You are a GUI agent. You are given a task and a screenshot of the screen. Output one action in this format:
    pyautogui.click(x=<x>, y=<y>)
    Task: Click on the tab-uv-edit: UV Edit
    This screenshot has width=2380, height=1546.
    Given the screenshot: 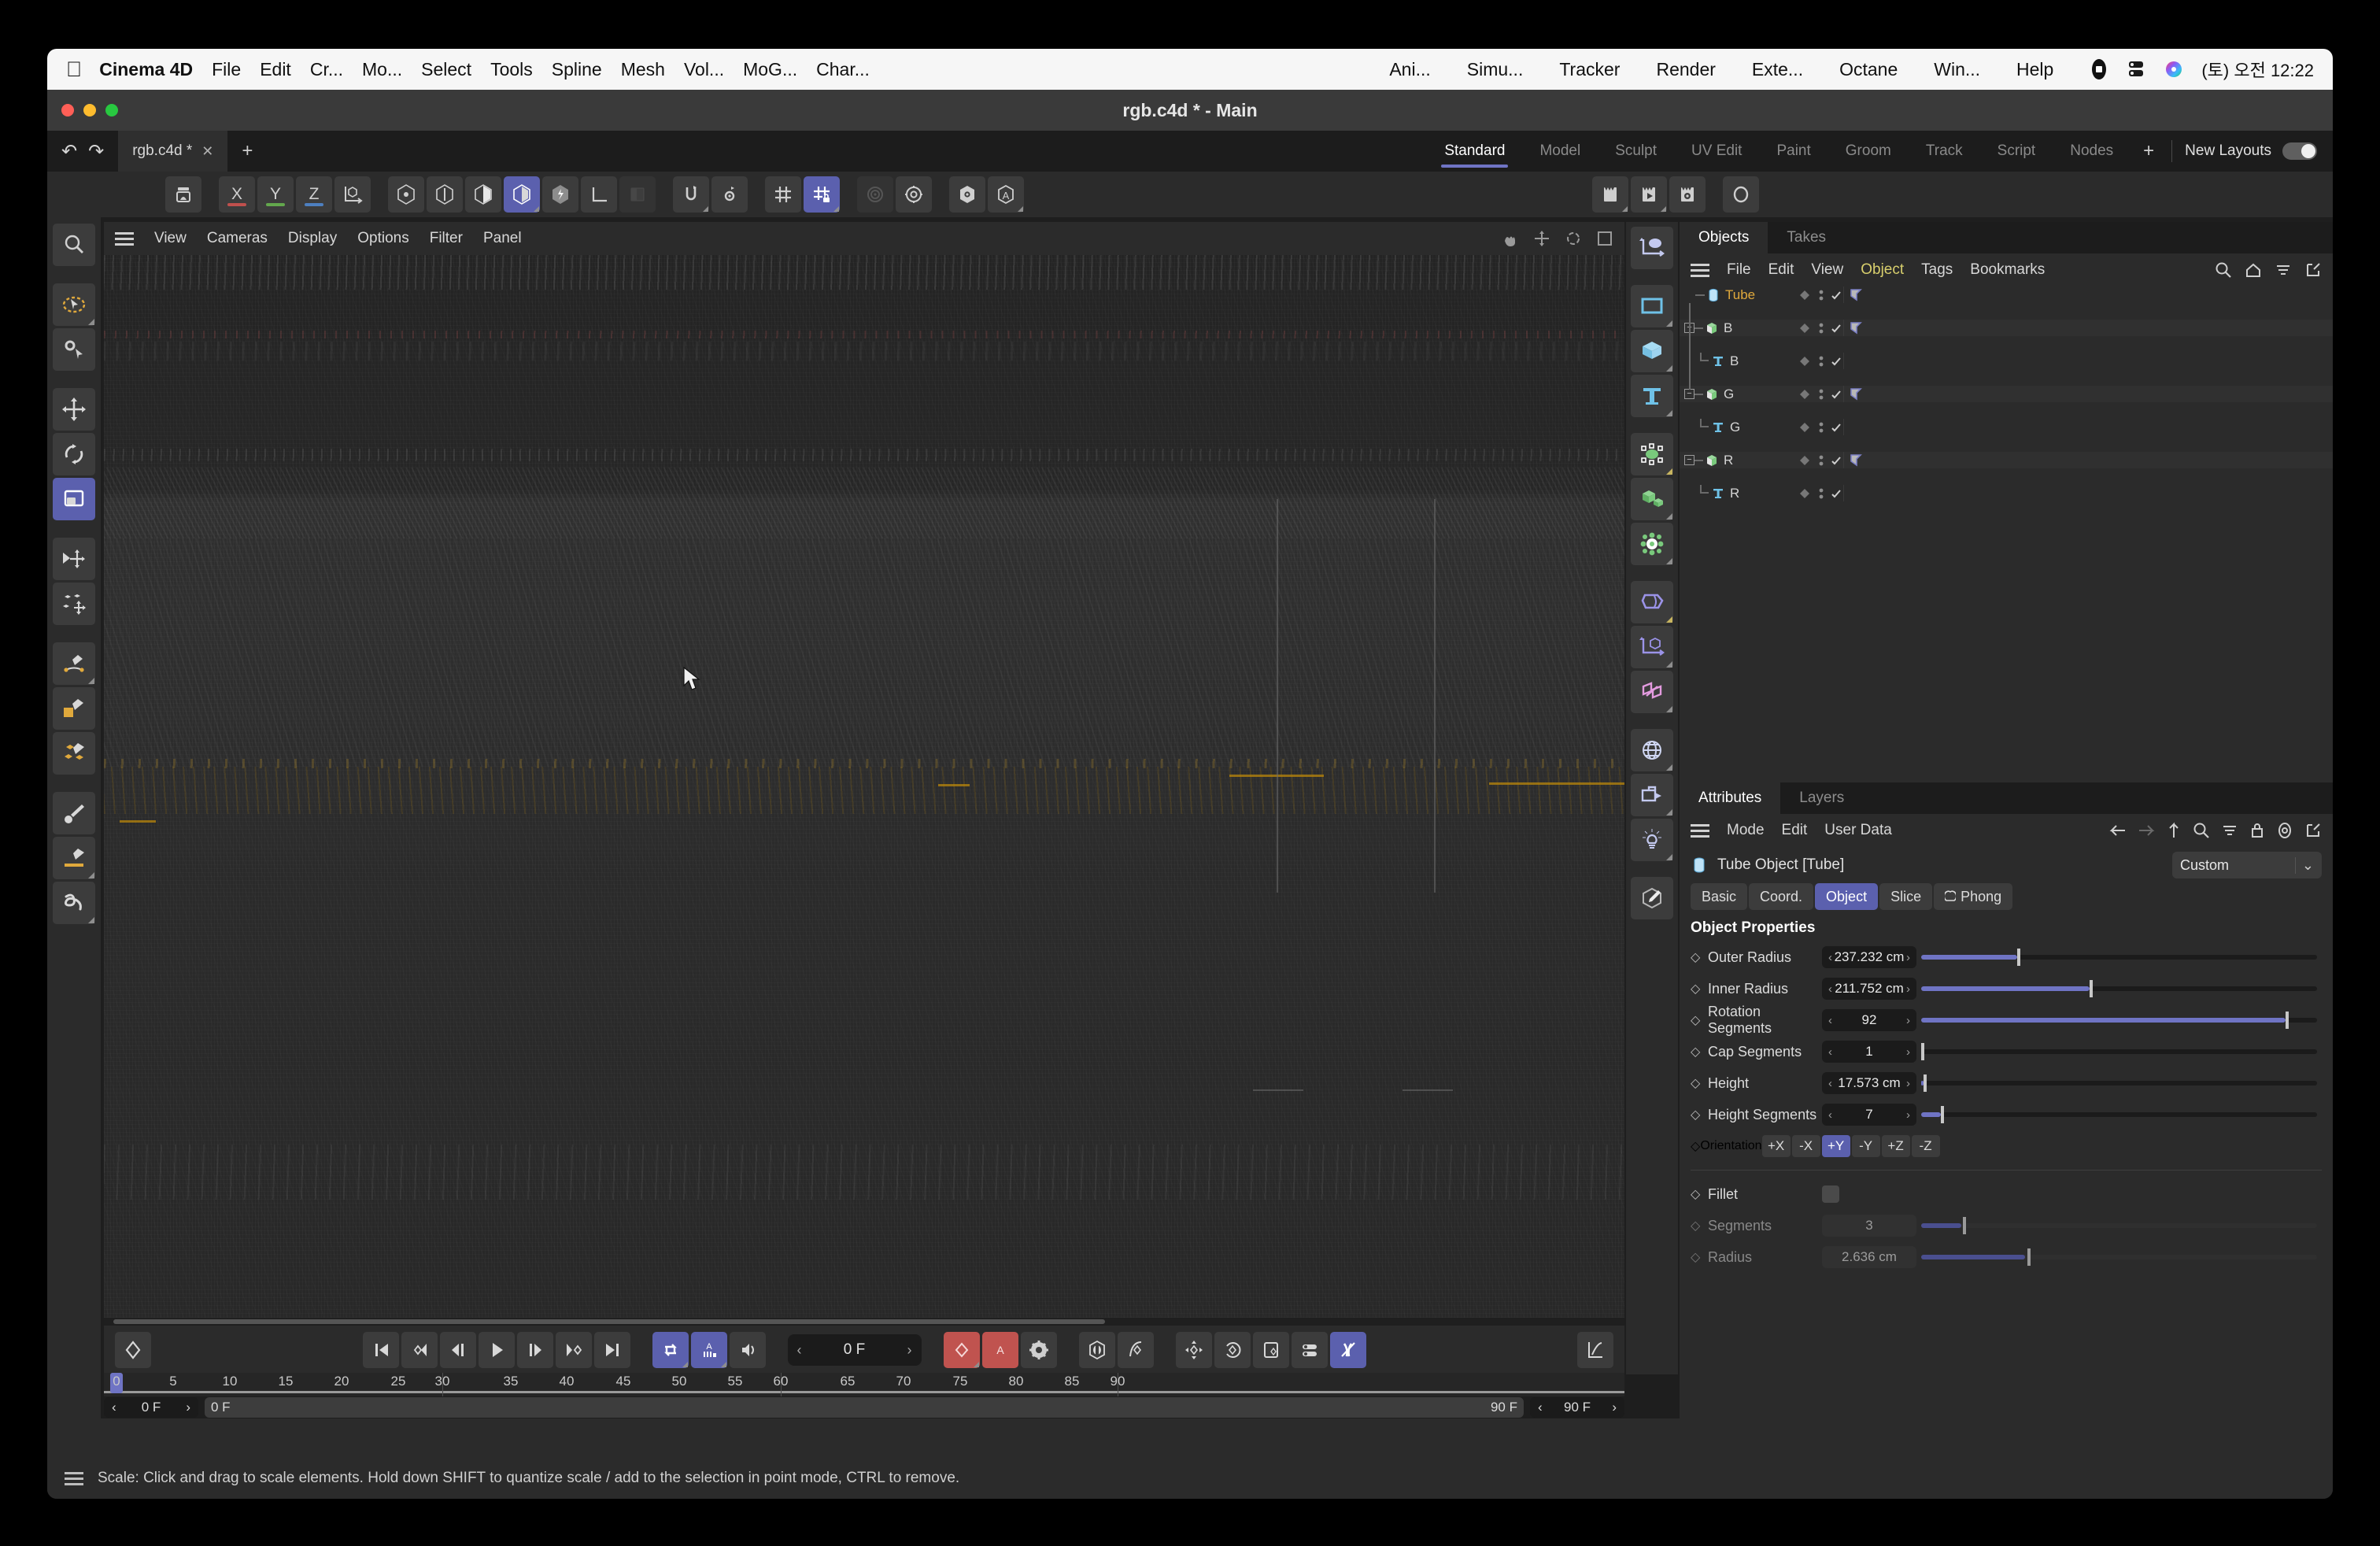 What is the action you would take?
    pyautogui.click(x=1717, y=152)
    